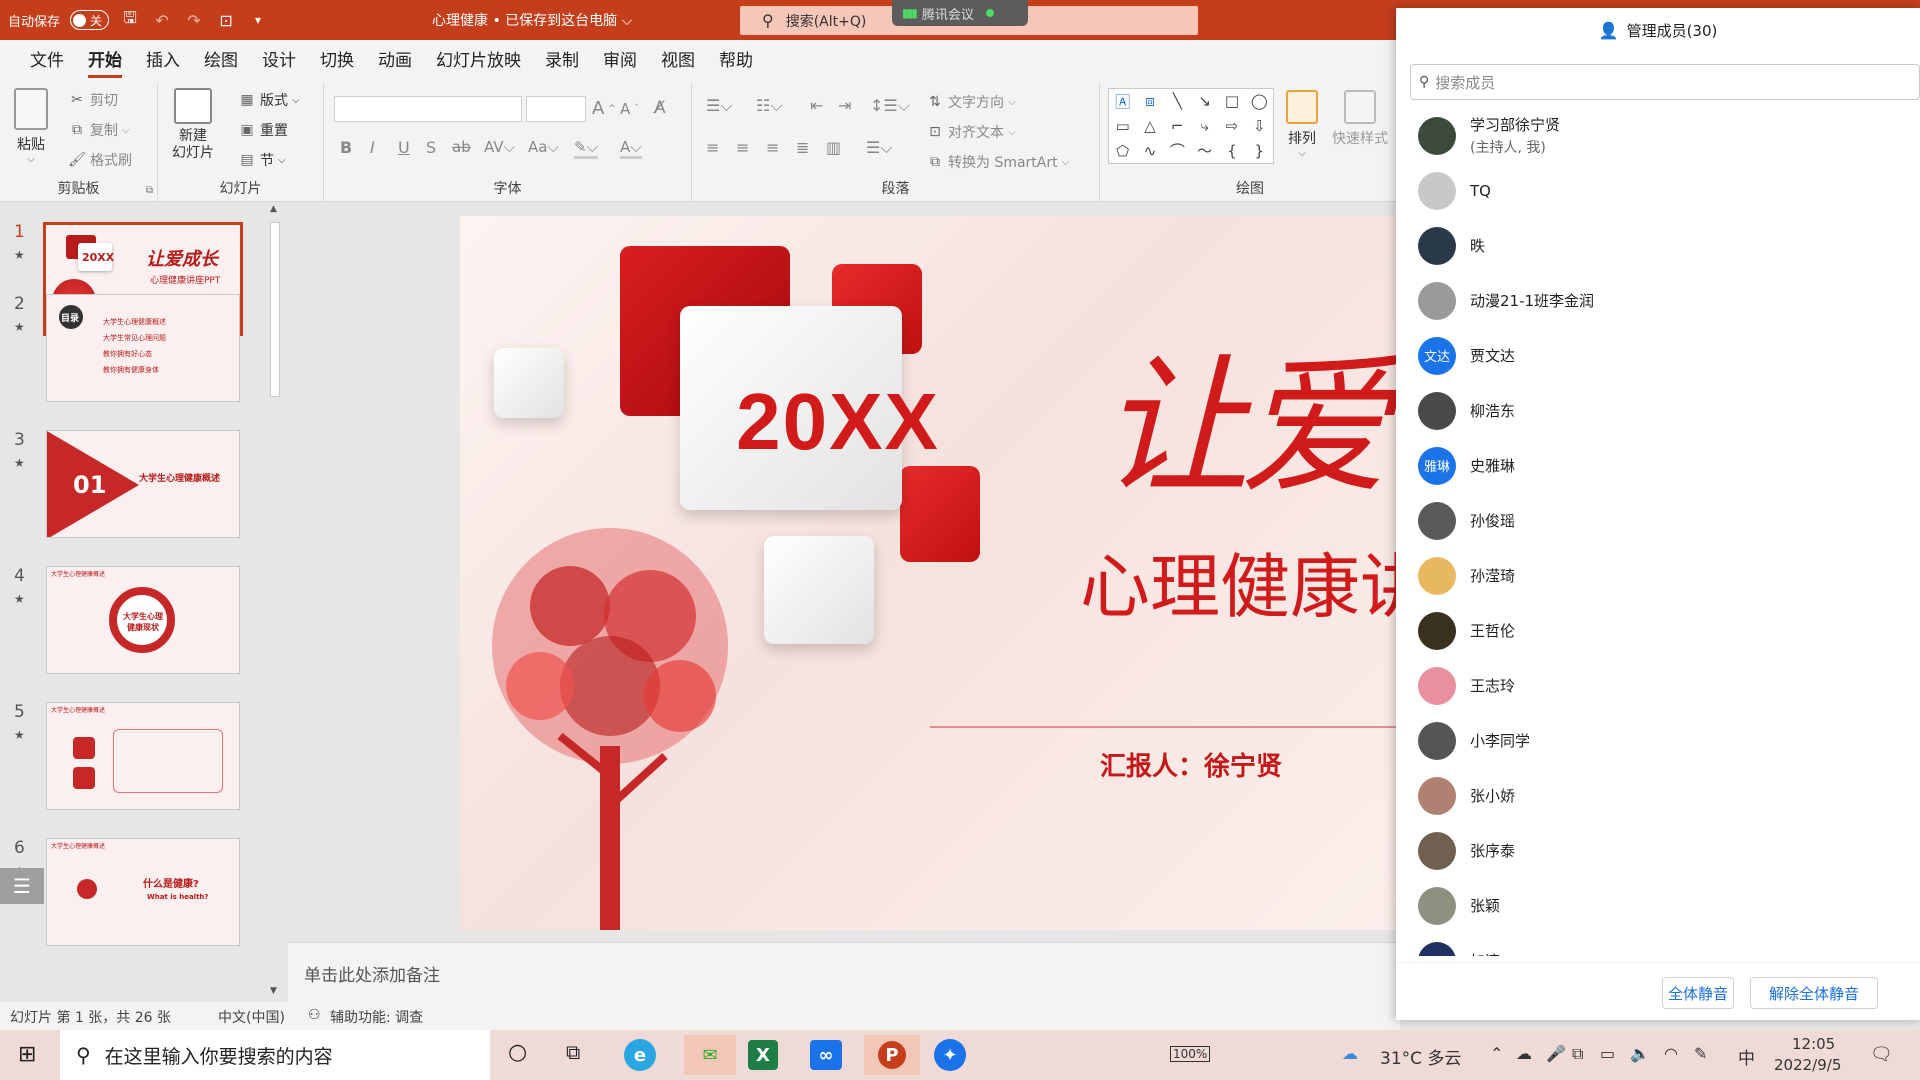 The image size is (1920, 1080). What do you see at coordinates (532, 20) in the screenshot?
I see `document-title: 心理健康 • 已保存到这台电脑 ⌵` at bounding box center [532, 20].